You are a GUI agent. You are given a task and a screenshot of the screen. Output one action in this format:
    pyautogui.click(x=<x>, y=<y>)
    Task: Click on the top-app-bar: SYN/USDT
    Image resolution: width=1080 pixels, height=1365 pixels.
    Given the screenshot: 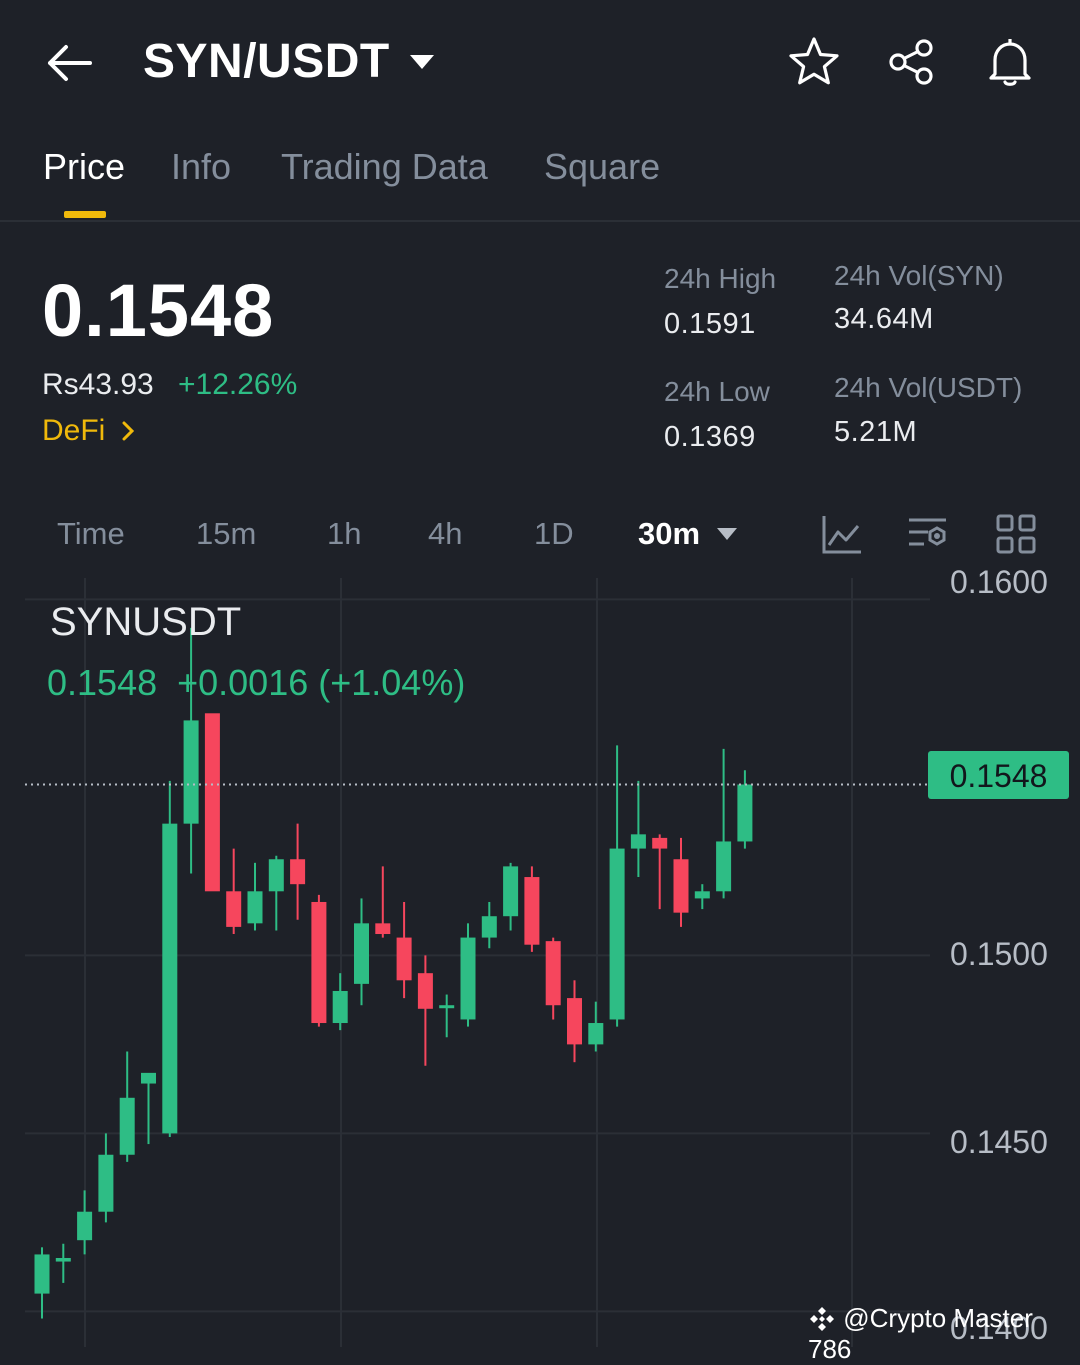 What is the action you would take?
    pyautogui.click(x=540, y=62)
    